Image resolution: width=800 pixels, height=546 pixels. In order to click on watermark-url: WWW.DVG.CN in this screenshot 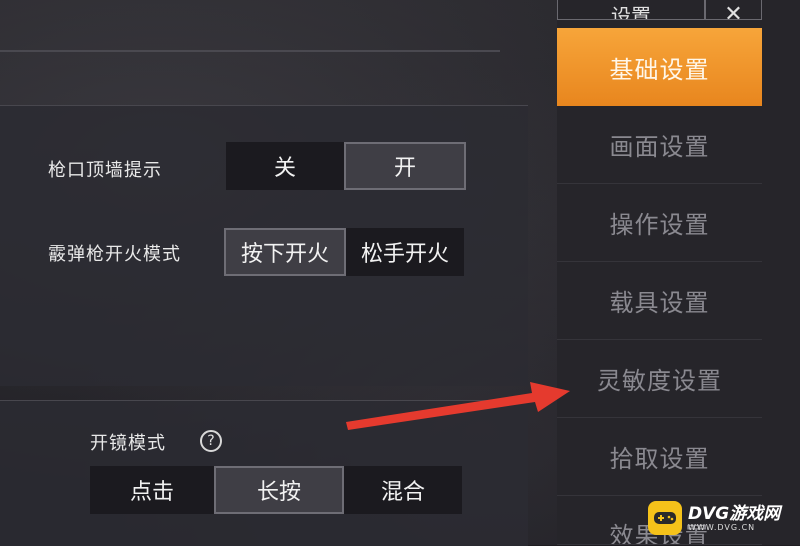, I will do `click(722, 527)`.